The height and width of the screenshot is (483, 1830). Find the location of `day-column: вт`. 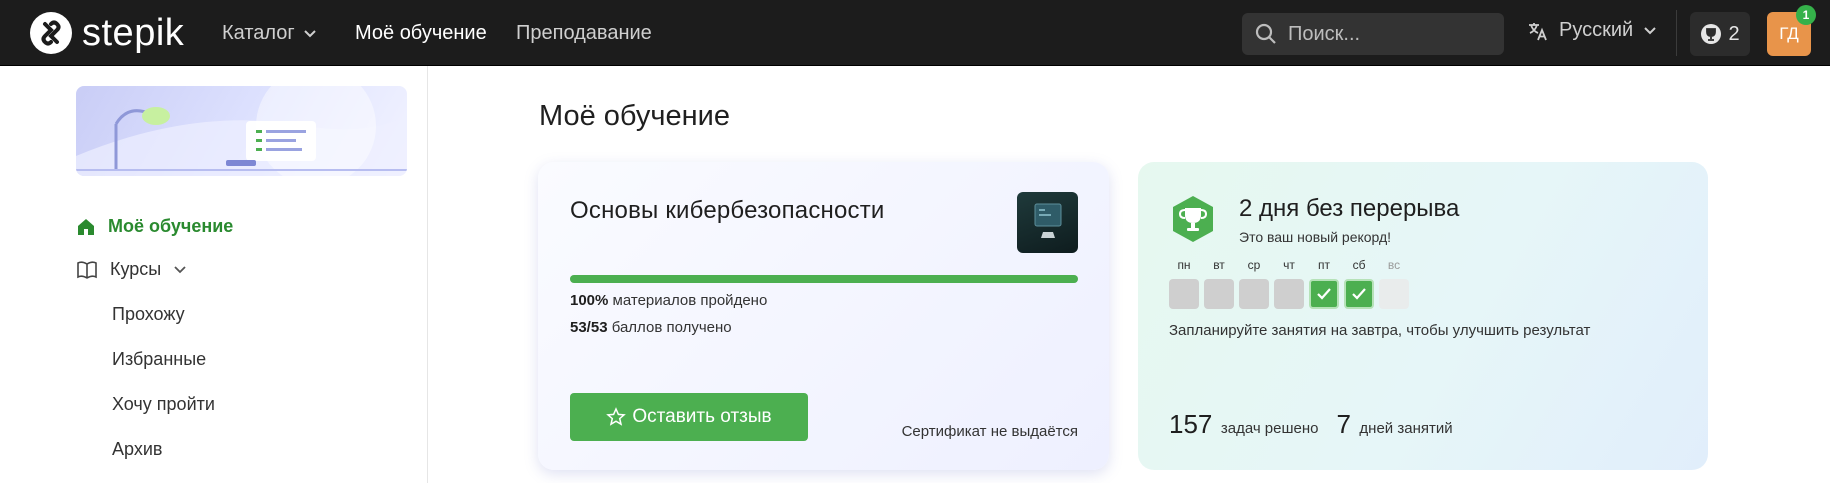

day-column: вт is located at coordinates (1219, 283).